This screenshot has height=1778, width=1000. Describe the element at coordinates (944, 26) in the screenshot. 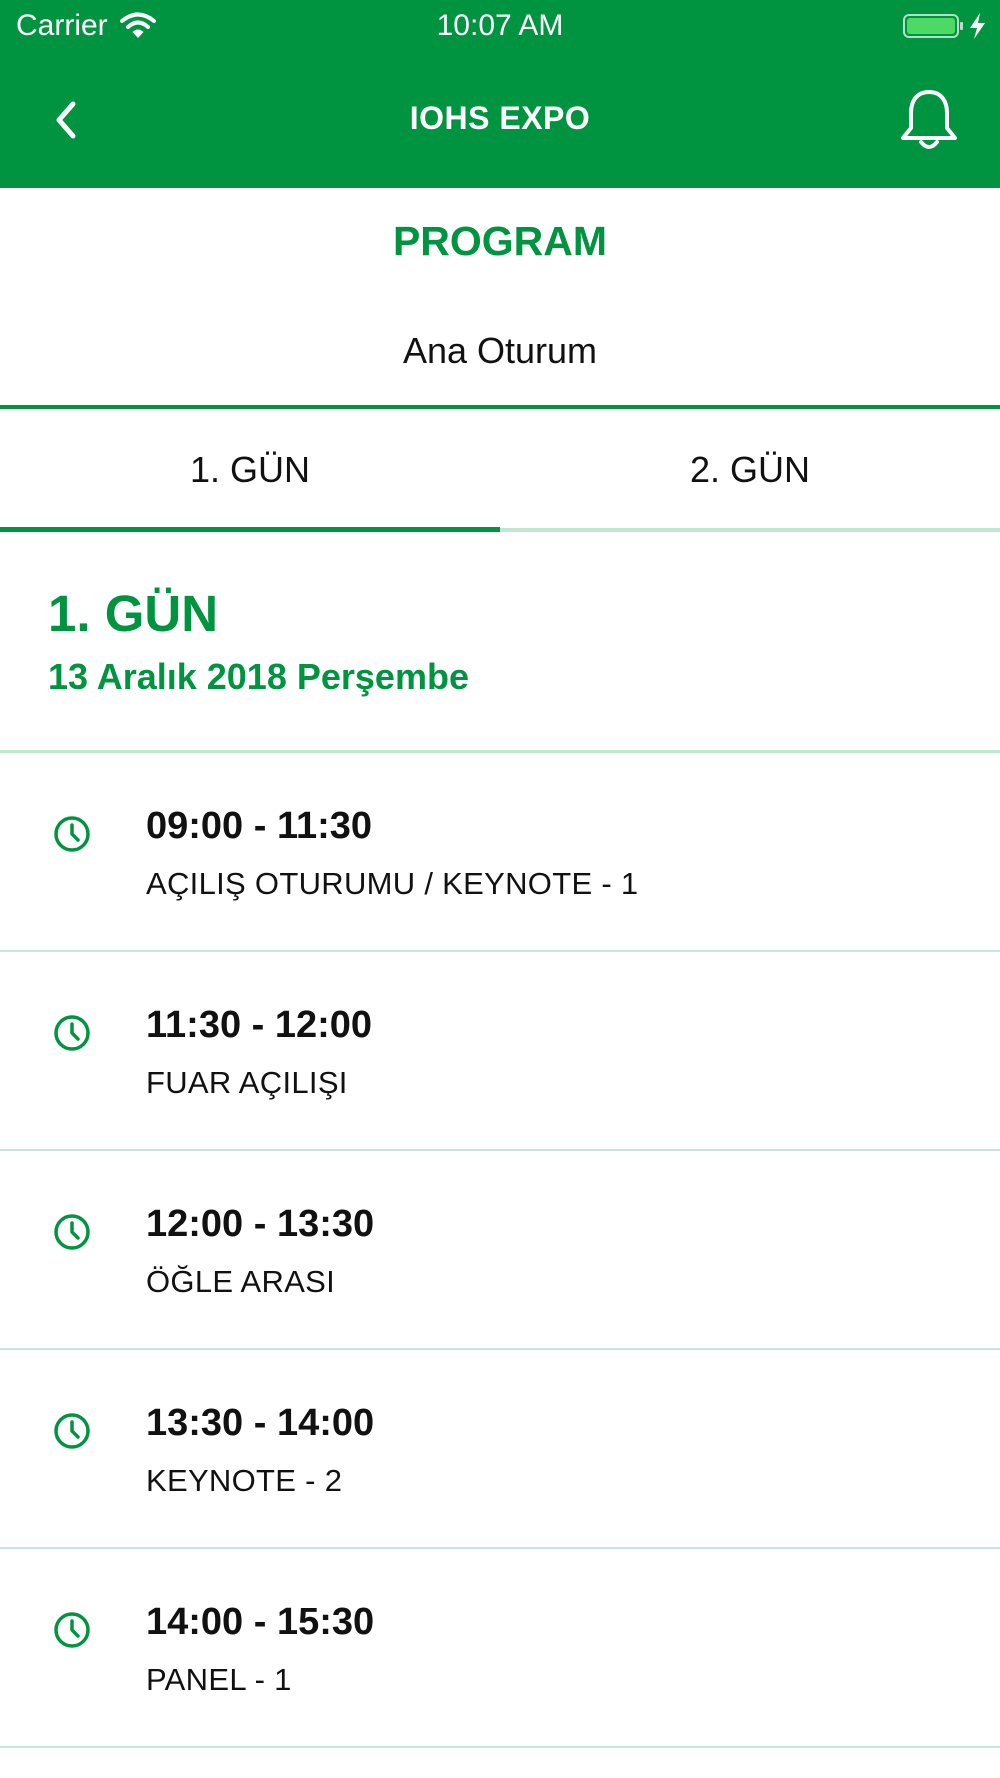

I see `battery-icon` at that location.